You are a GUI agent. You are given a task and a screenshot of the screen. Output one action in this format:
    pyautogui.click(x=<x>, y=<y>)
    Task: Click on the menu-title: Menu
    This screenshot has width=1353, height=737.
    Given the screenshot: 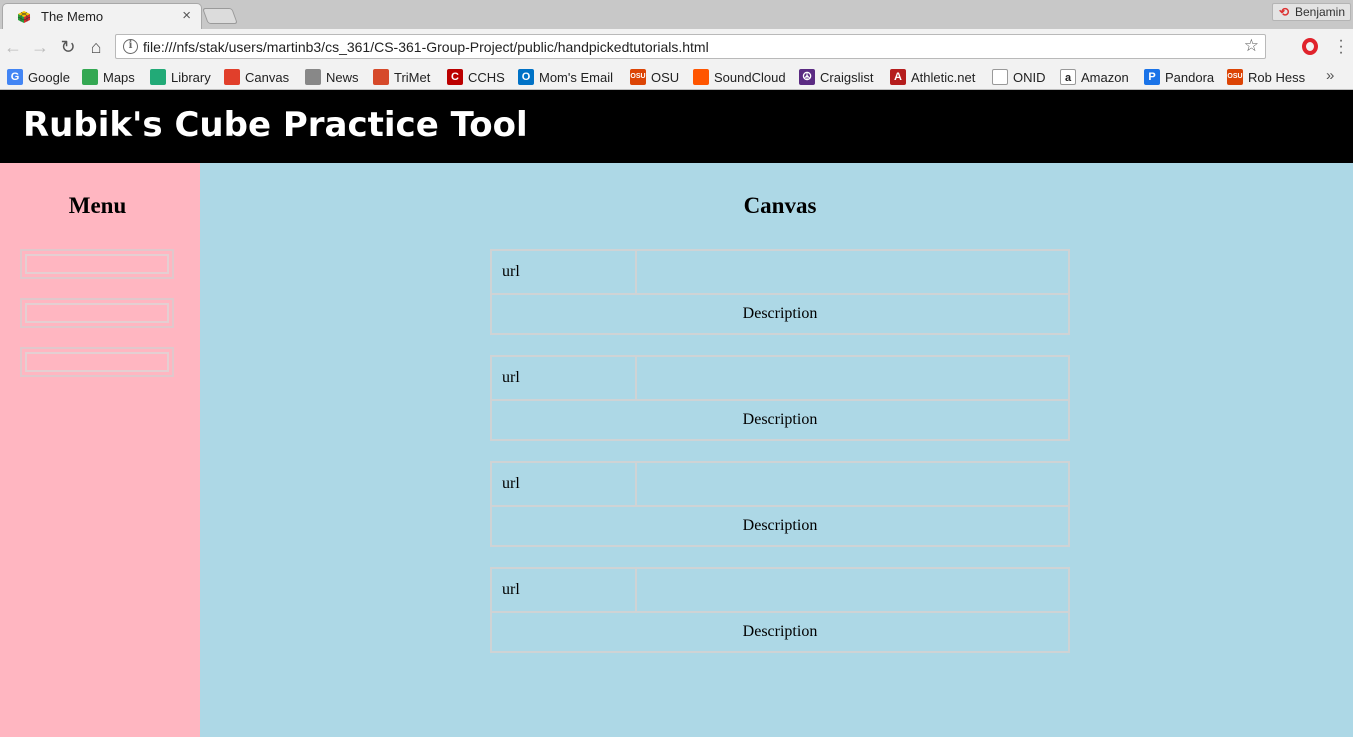 What is the action you would take?
    pyautogui.click(x=97, y=205)
    